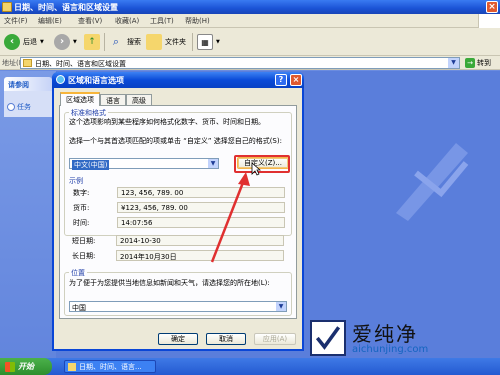 The height and width of the screenshot is (375, 500). I want to click on address-input: 日期、时间、语言和区域设置 ▼, so click(240, 63).